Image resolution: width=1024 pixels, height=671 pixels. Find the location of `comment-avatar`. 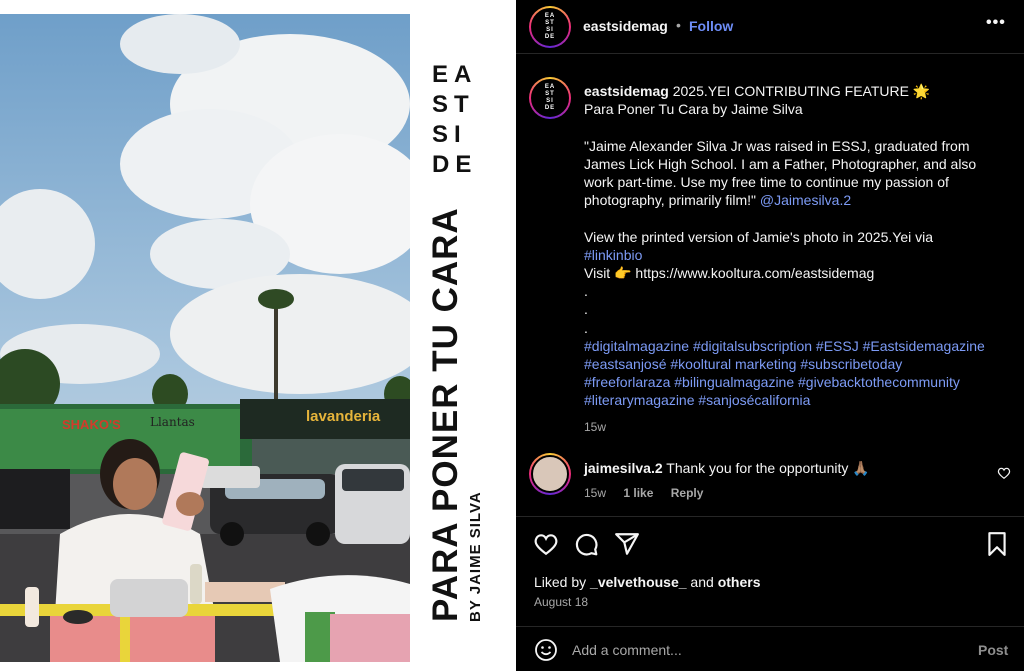

comment-avatar is located at coordinates (550, 474).